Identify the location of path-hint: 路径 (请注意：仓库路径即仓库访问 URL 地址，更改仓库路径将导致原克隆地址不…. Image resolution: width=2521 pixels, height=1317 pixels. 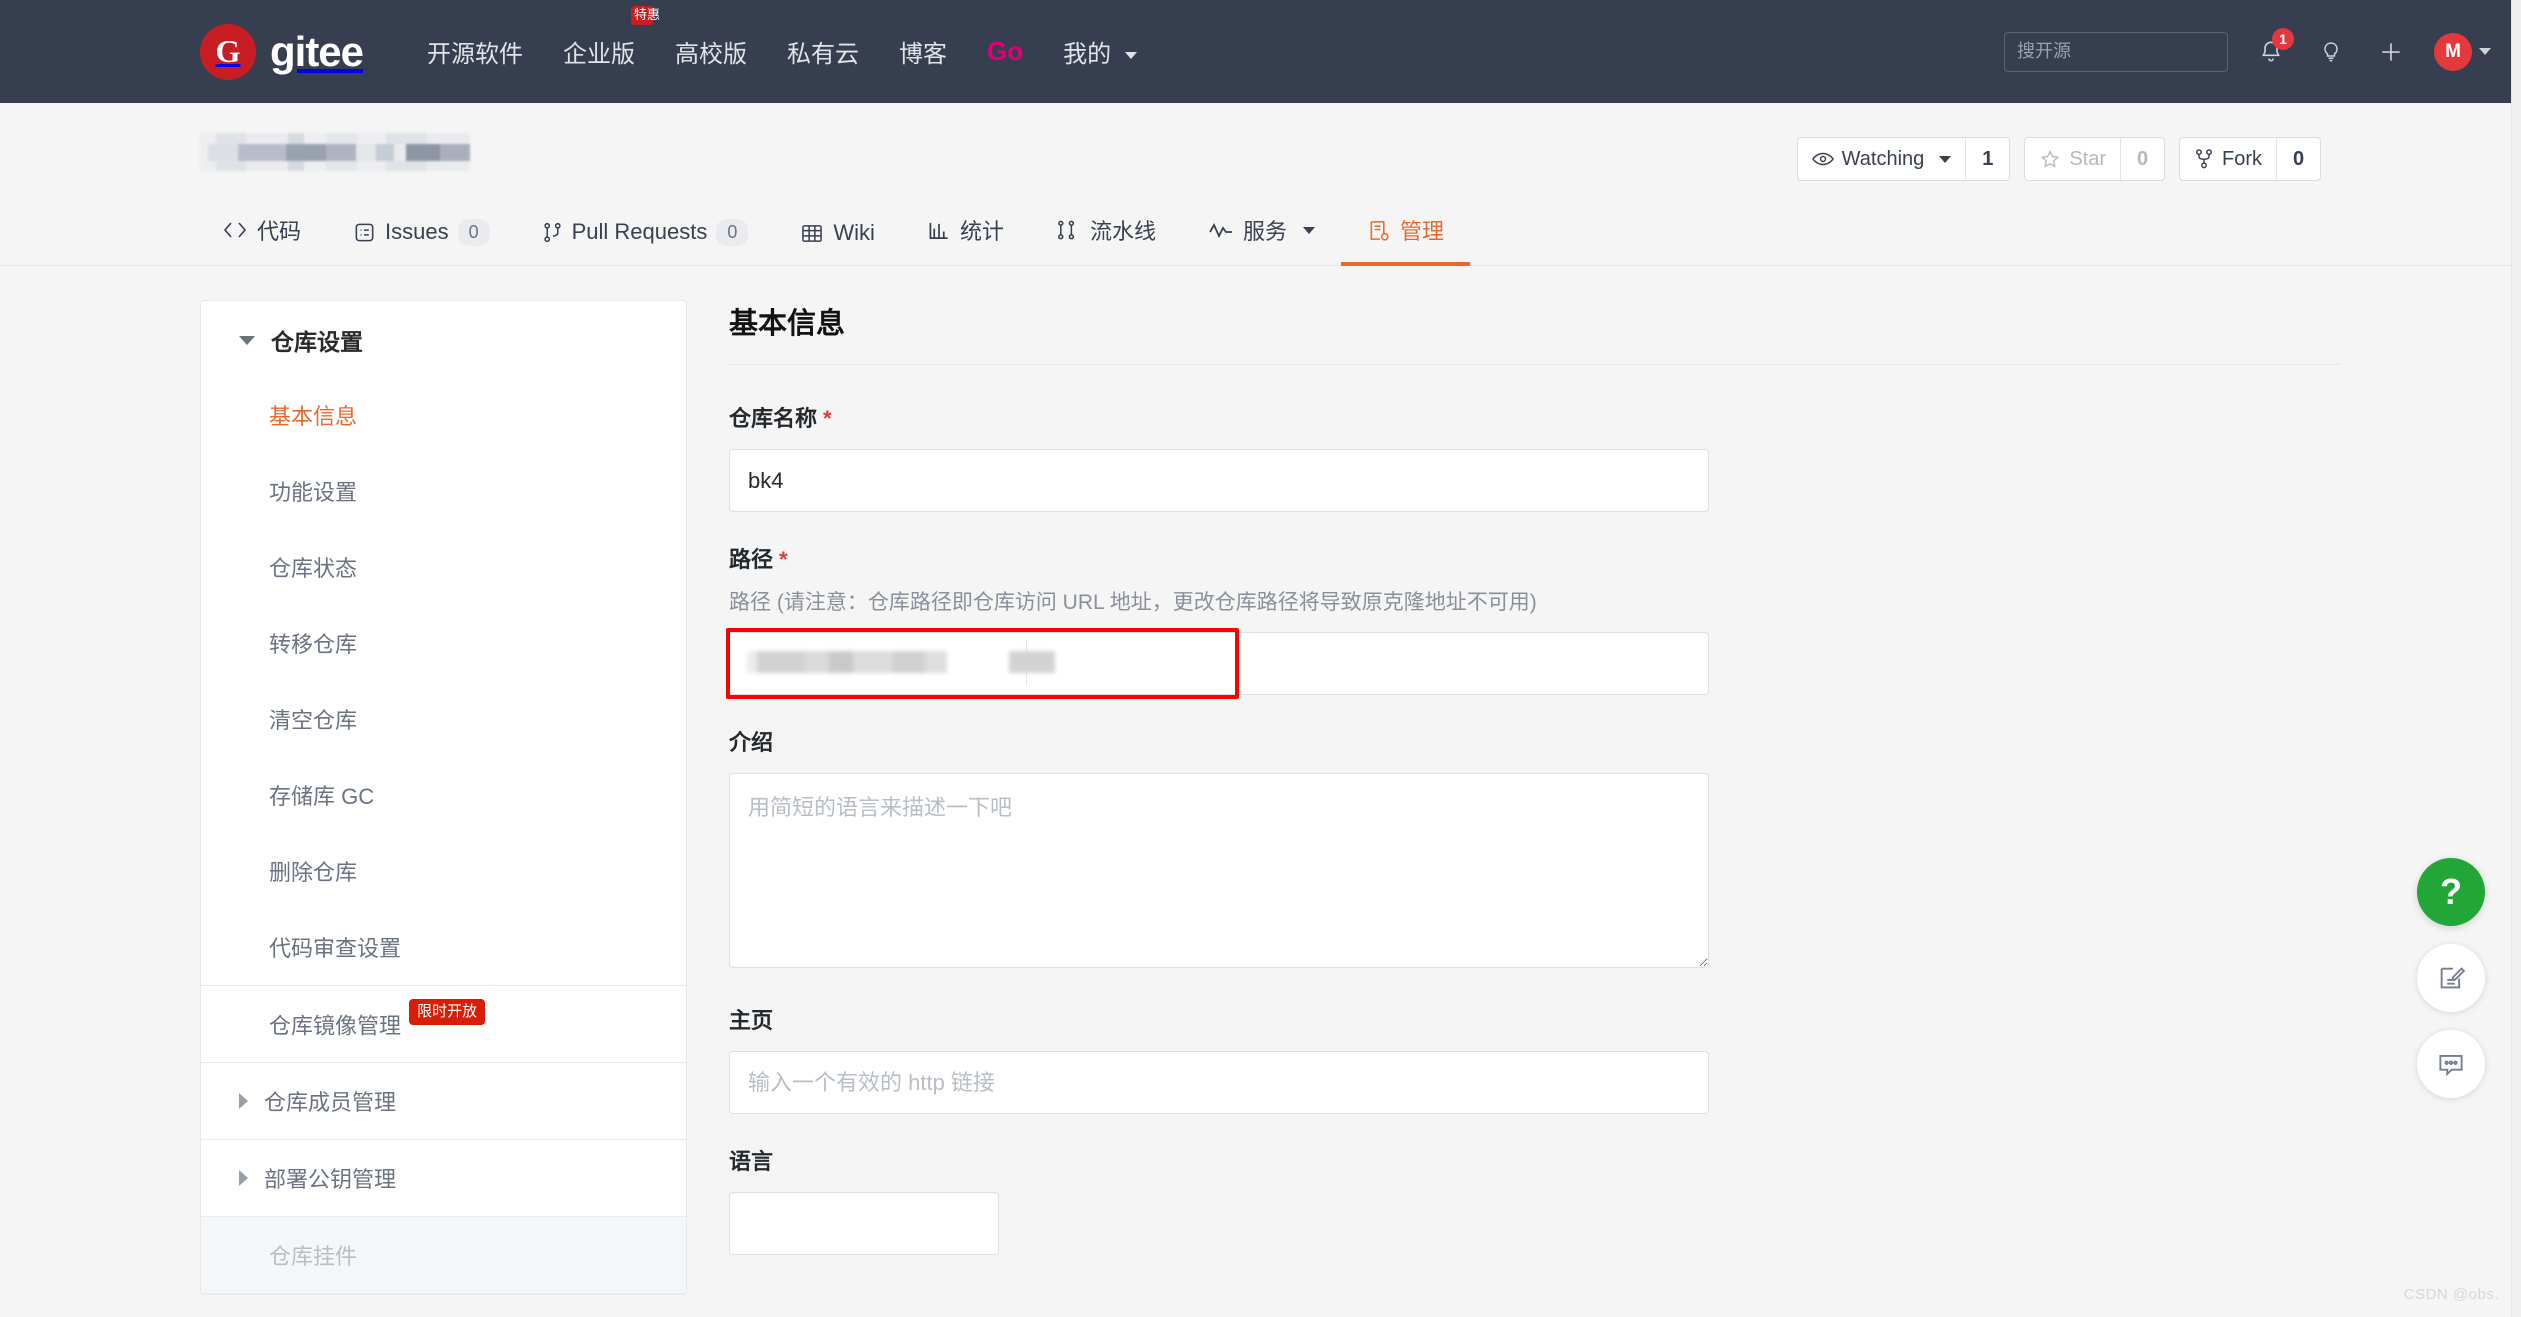
(1133, 602).